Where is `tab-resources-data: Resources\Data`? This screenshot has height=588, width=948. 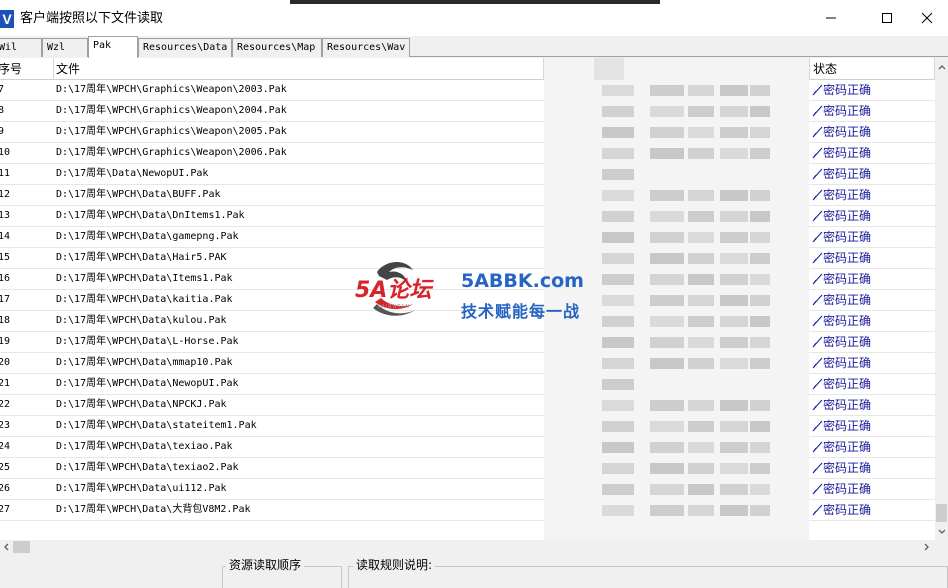 tab-resources-data: Resources\Data is located at coordinates (185, 47).